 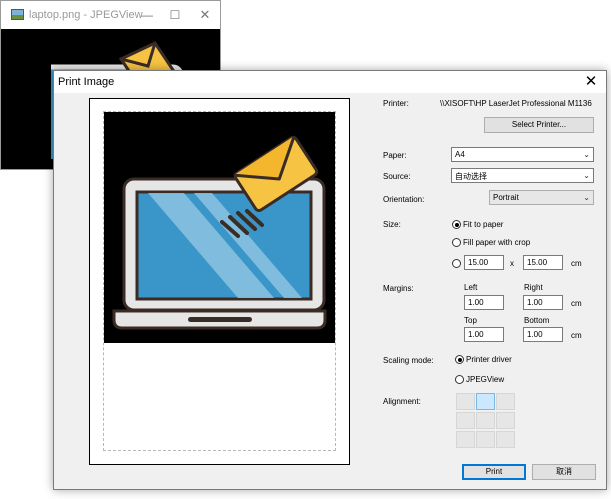 I want to click on size-height-input: 15.00, so click(x=543, y=262).